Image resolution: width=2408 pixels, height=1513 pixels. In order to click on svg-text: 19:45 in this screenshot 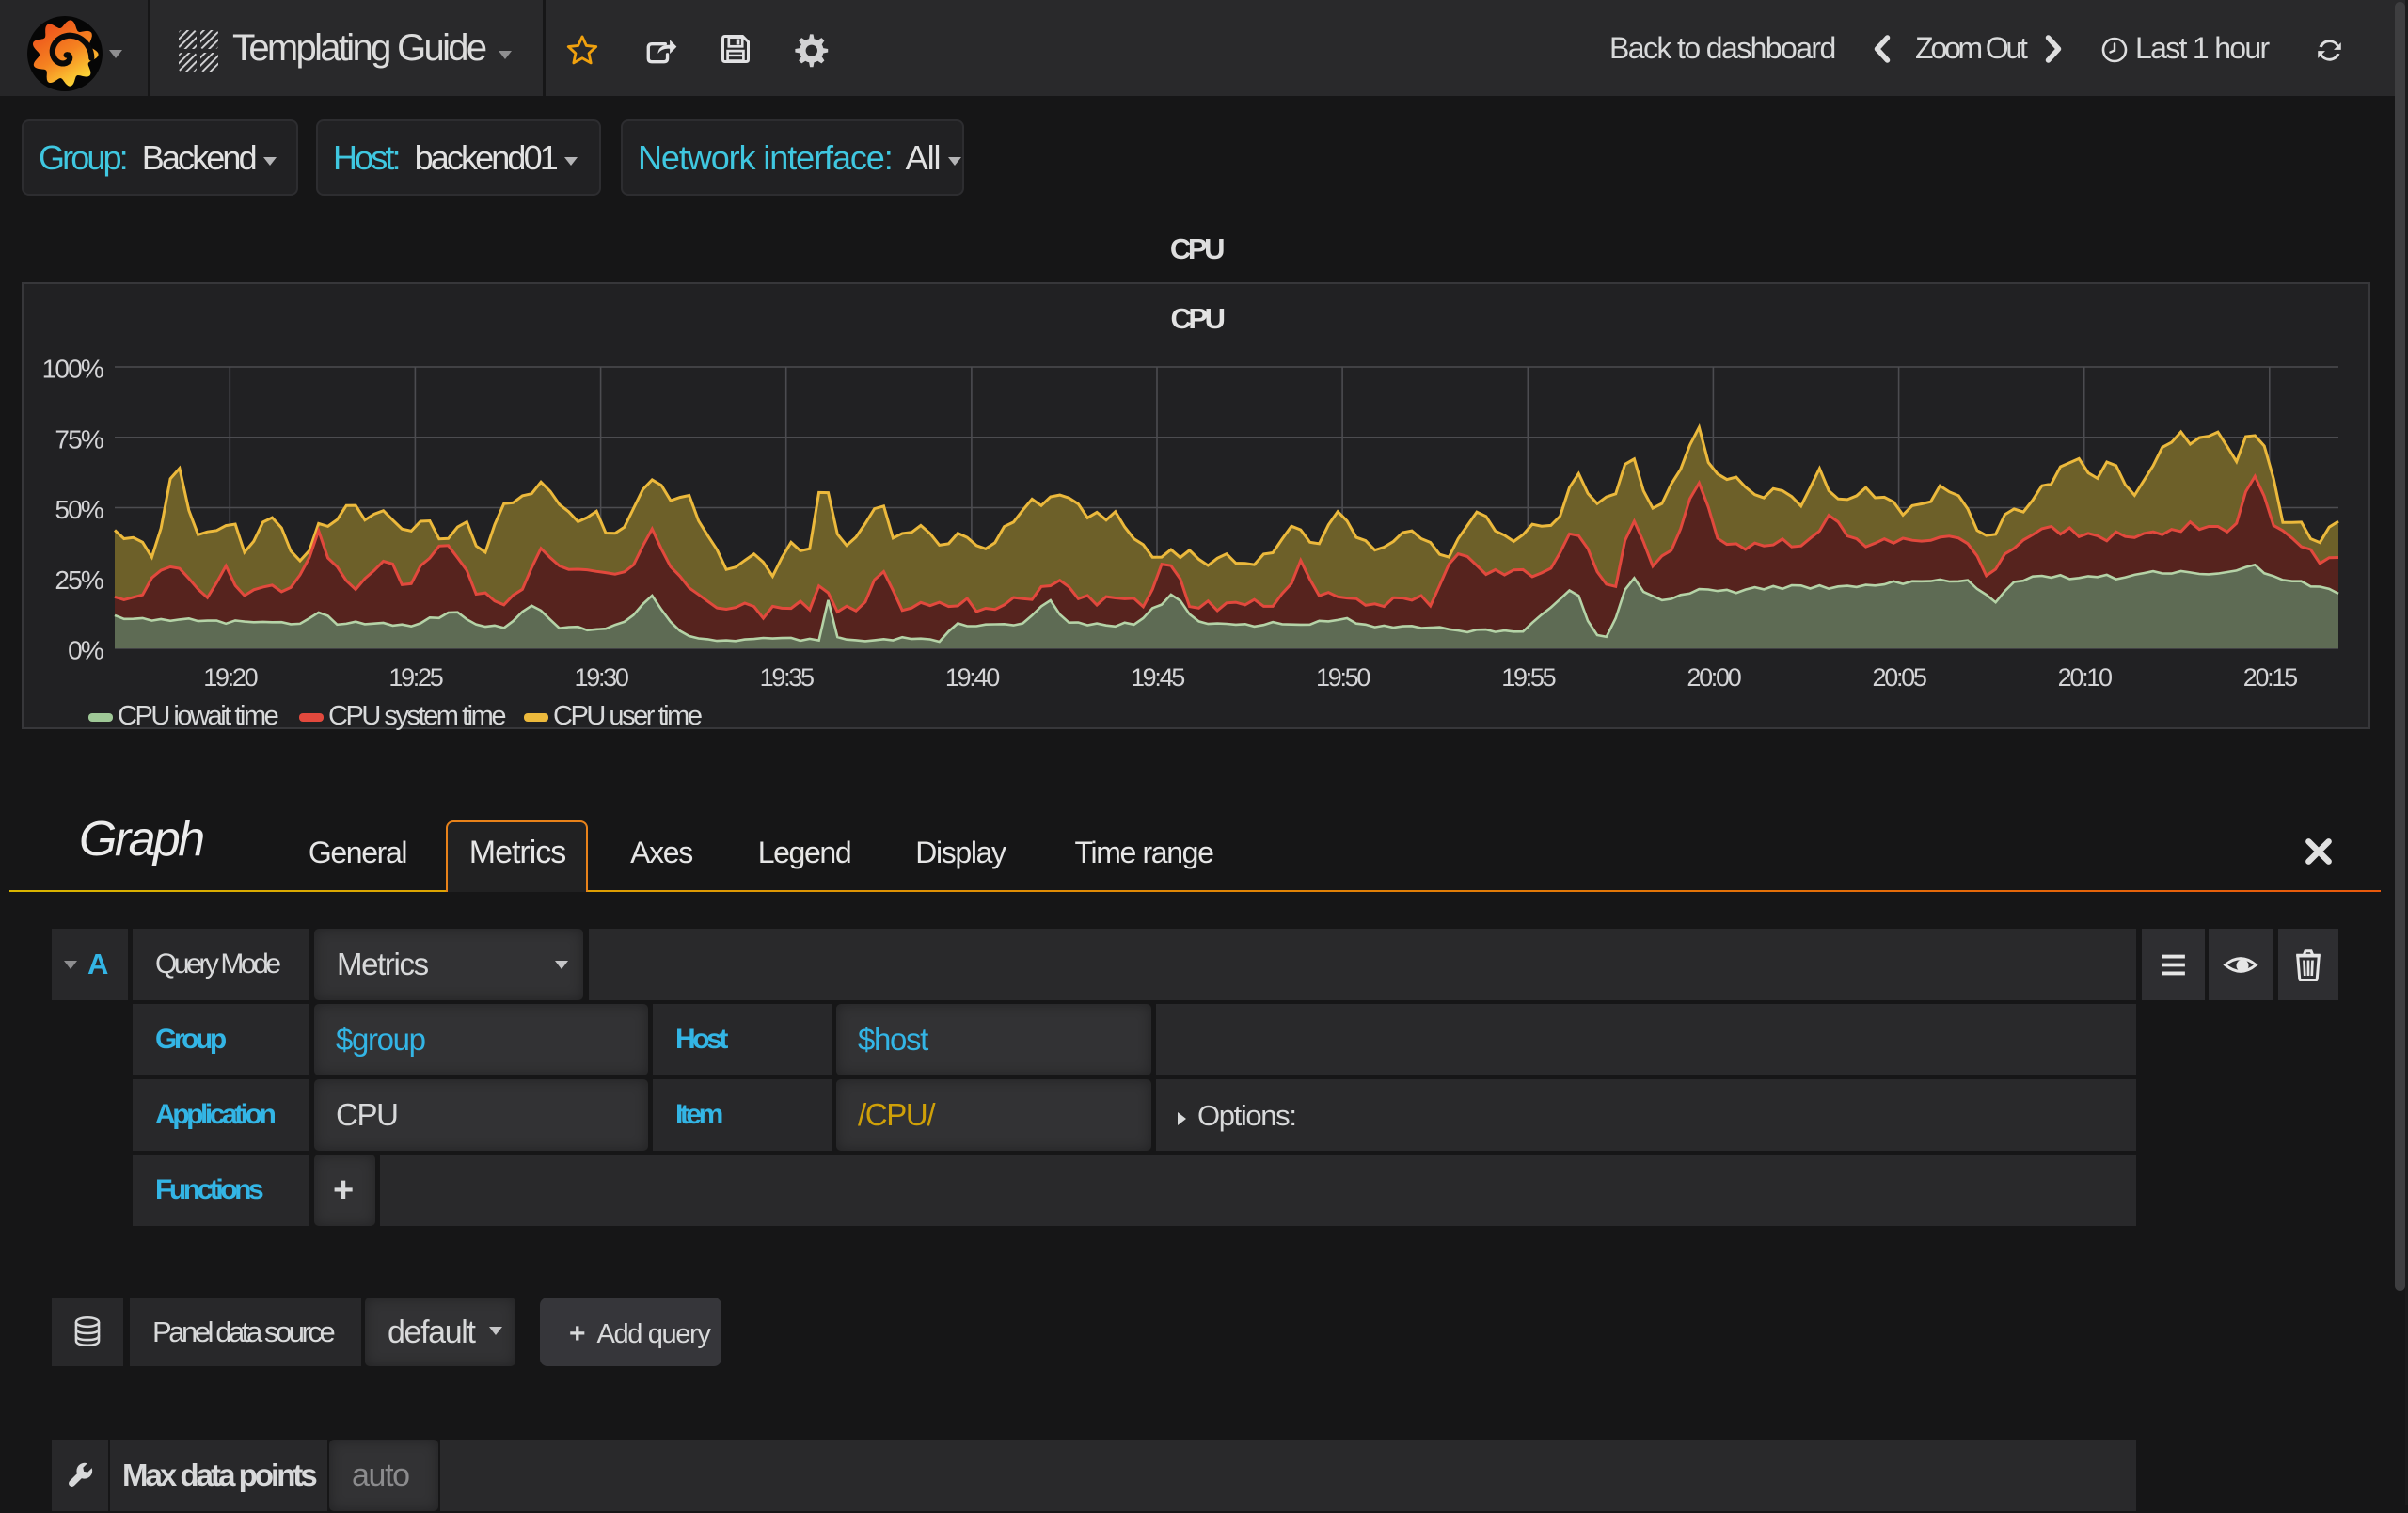, I will do `click(1158, 677)`.